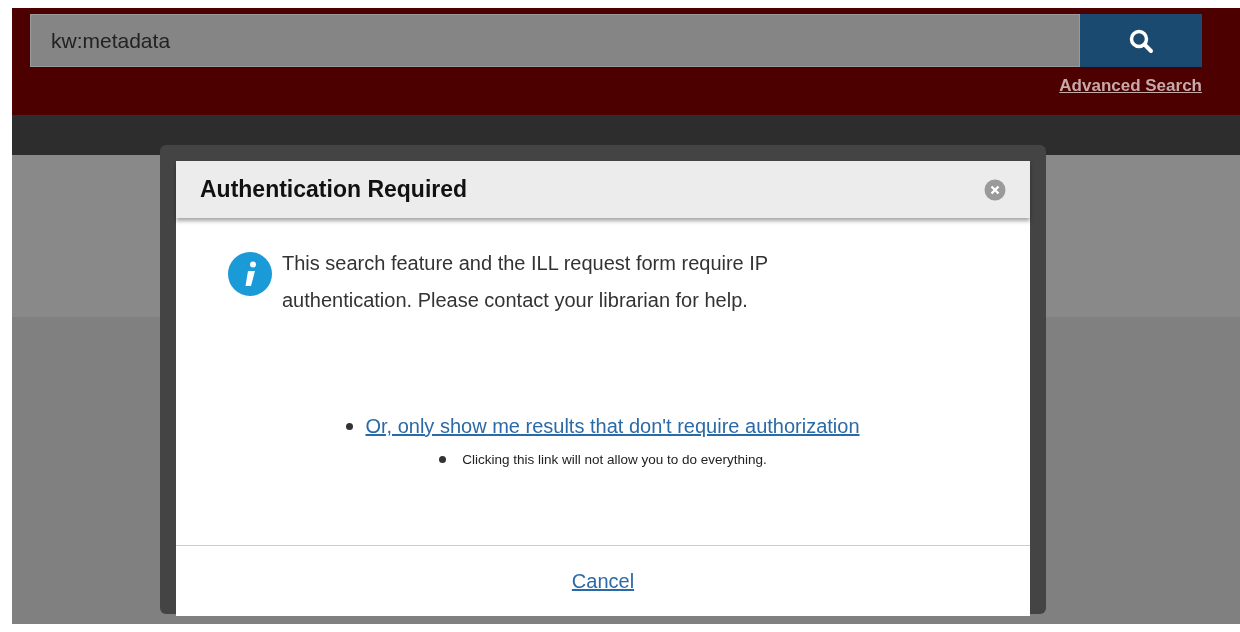 The image size is (1240, 632). I want to click on close-button, so click(995, 189).